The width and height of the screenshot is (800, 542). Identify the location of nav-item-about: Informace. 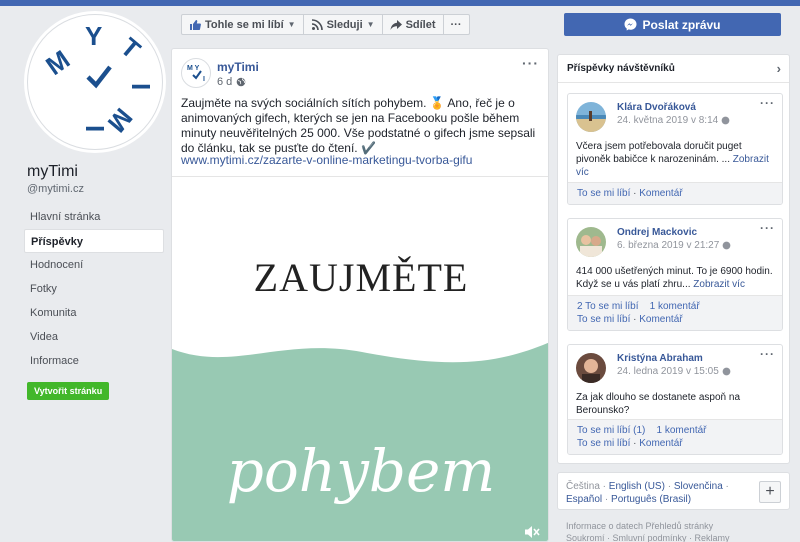
(94, 361).